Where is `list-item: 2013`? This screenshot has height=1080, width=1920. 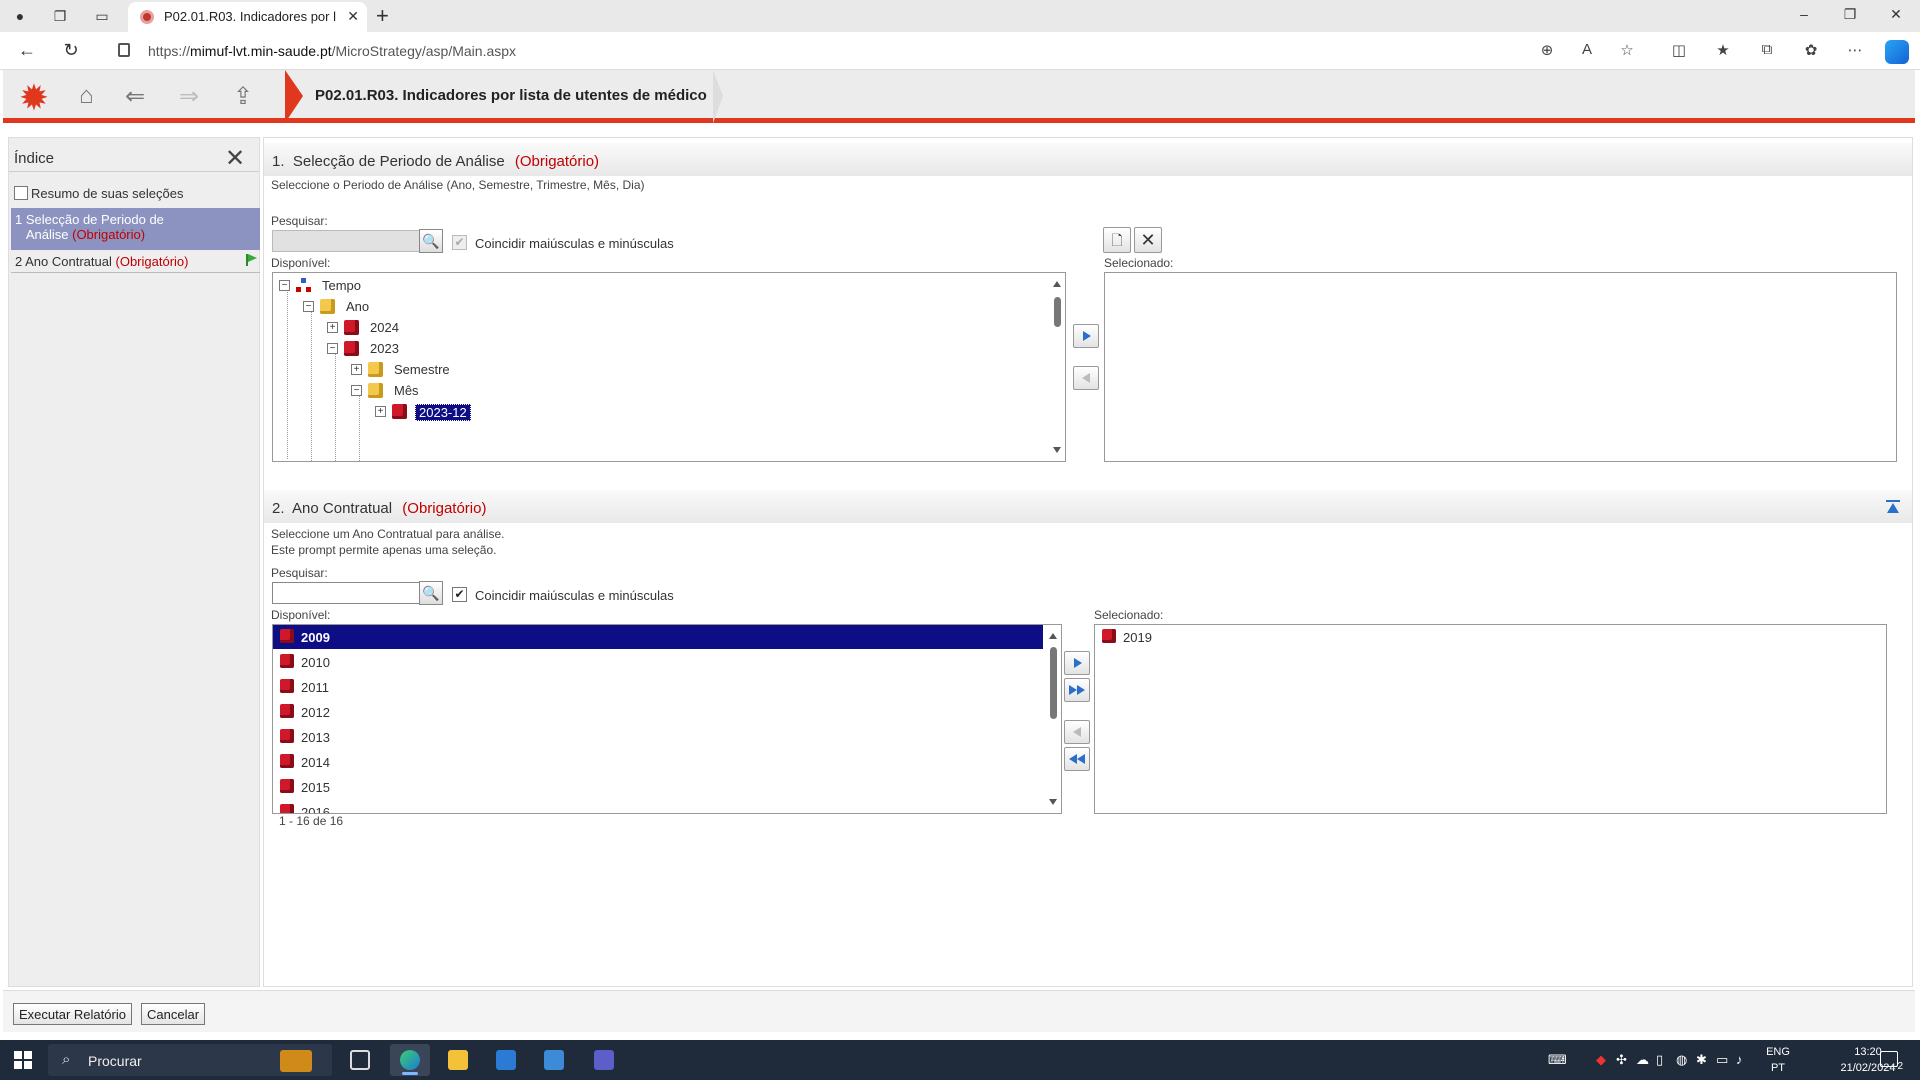 list-item: 2013 is located at coordinates (658, 737).